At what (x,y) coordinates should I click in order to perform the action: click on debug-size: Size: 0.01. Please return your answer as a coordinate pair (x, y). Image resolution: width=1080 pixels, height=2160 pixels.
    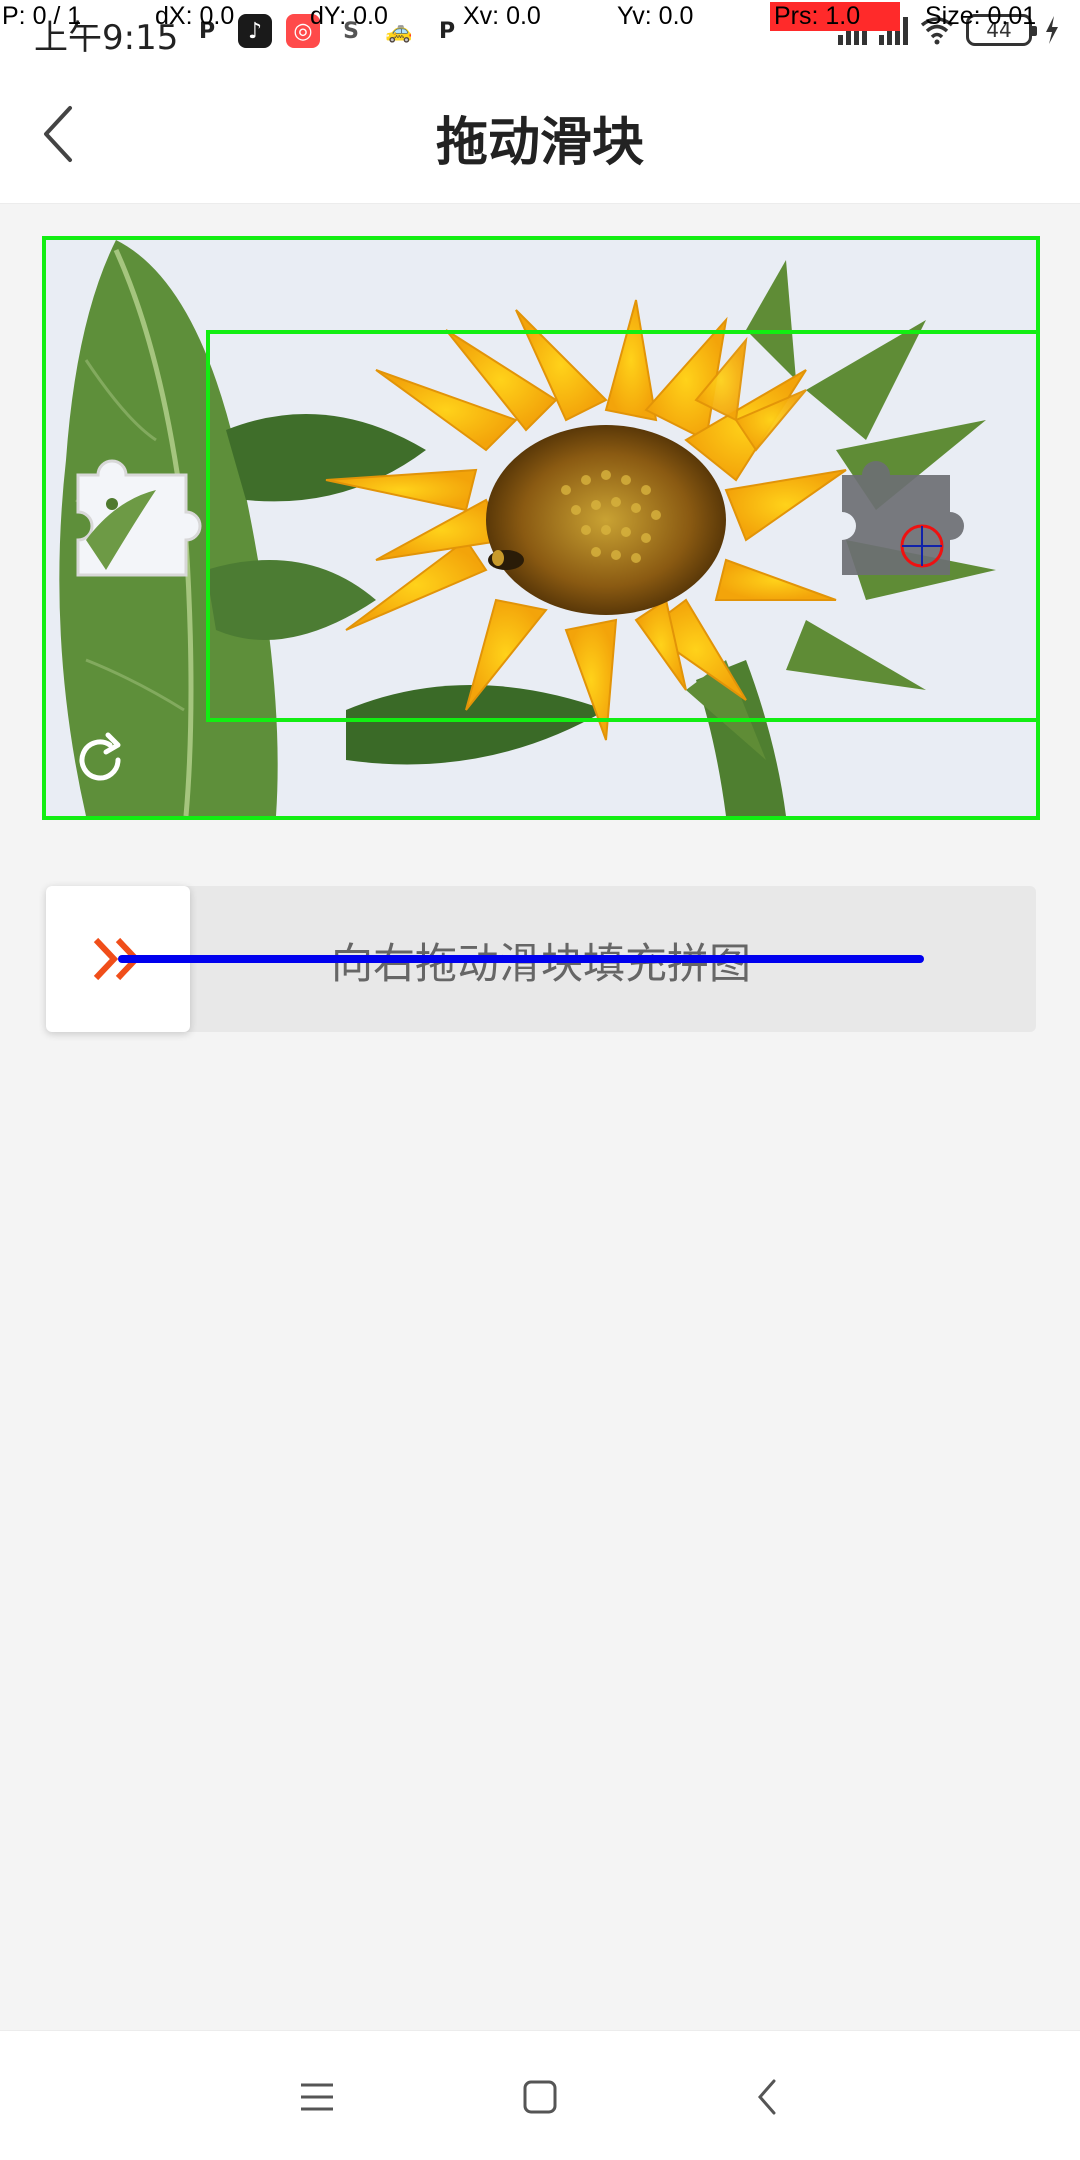
    Looking at the image, I should click on (981, 16).